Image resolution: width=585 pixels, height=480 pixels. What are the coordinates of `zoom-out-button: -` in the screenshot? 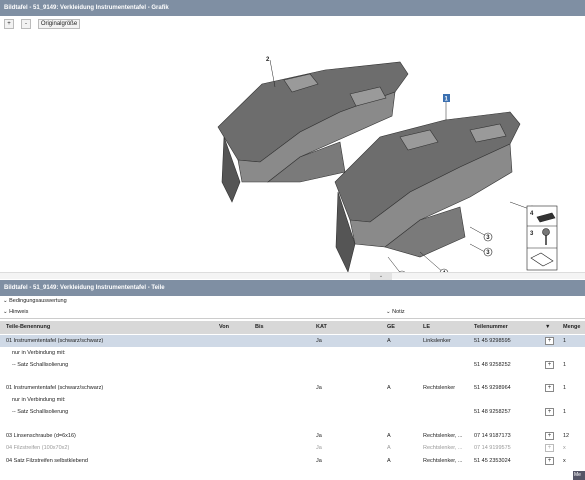 It's located at (26, 24).